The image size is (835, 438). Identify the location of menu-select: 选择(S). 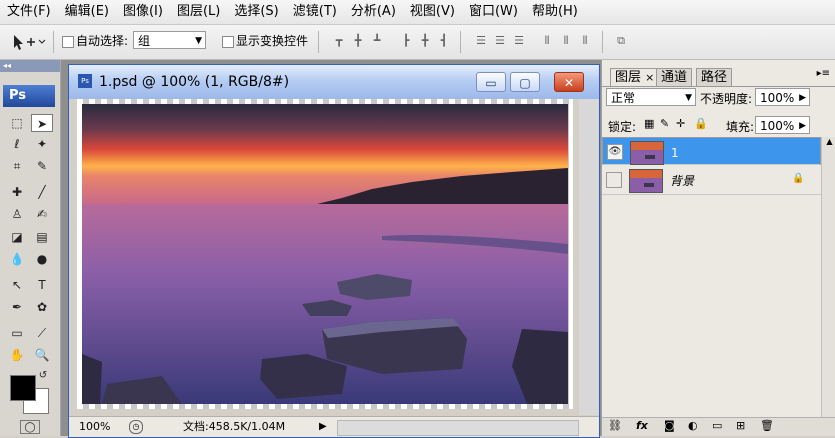
(256, 12).